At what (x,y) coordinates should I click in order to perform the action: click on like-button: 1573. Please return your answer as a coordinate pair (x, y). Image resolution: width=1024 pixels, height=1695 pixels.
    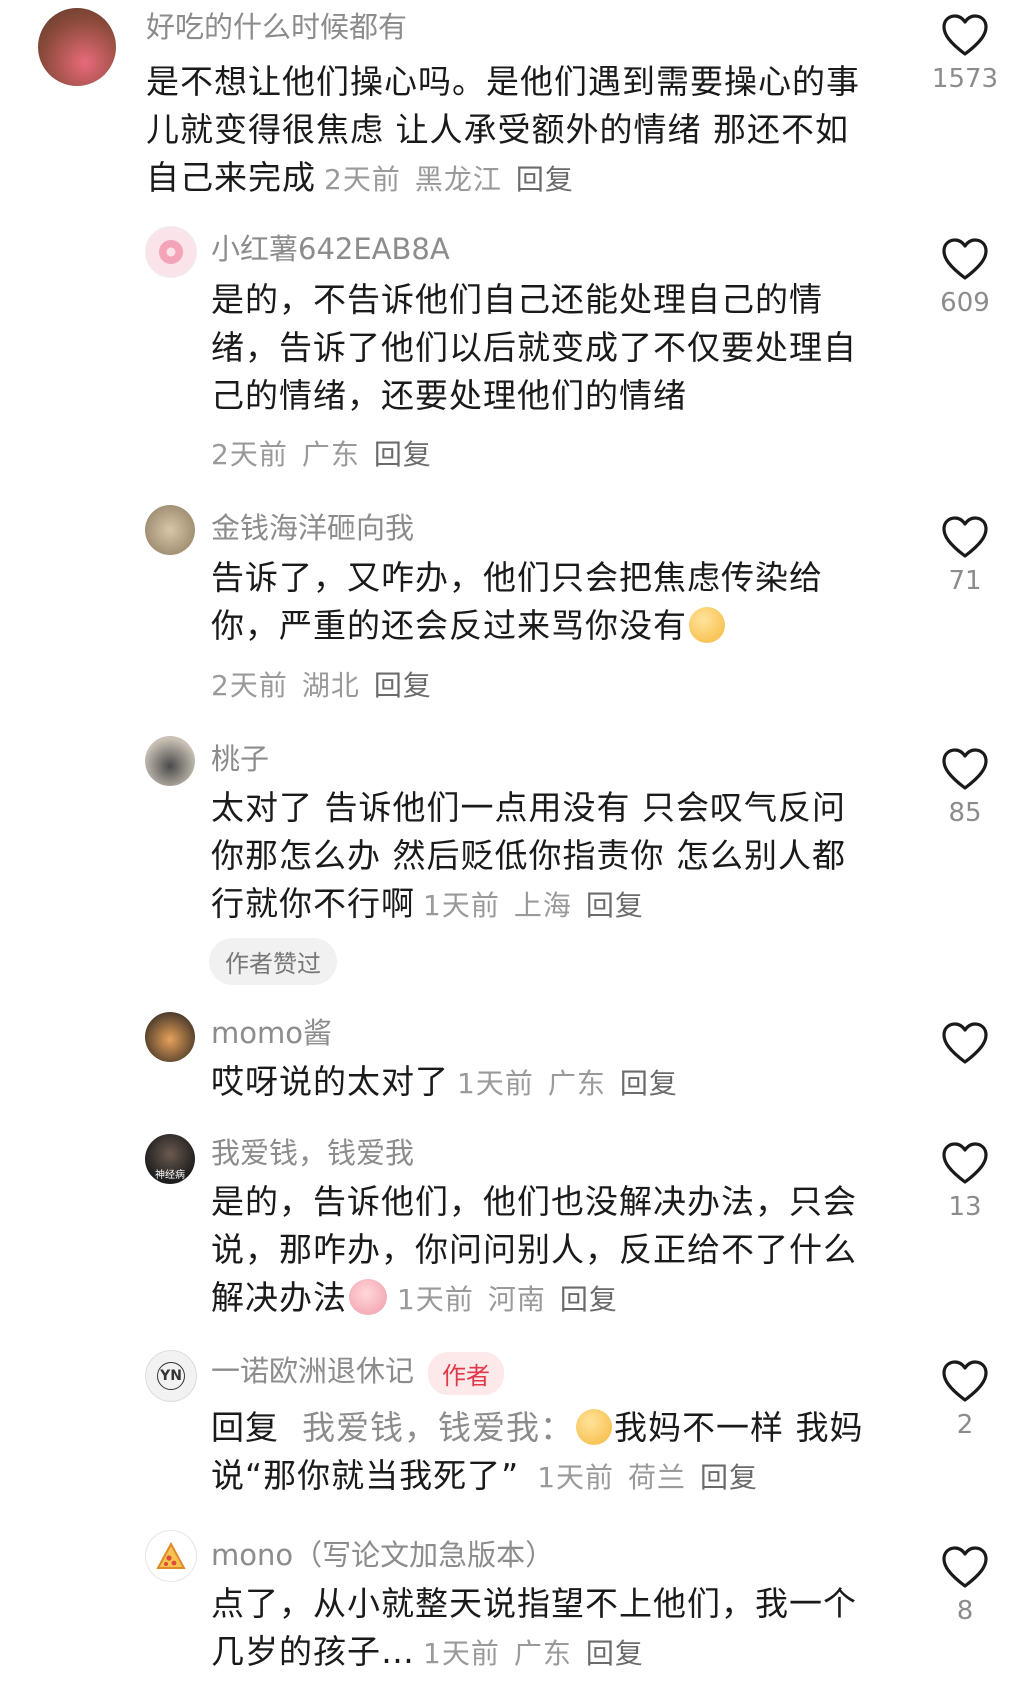
    Looking at the image, I should click on (965, 54).